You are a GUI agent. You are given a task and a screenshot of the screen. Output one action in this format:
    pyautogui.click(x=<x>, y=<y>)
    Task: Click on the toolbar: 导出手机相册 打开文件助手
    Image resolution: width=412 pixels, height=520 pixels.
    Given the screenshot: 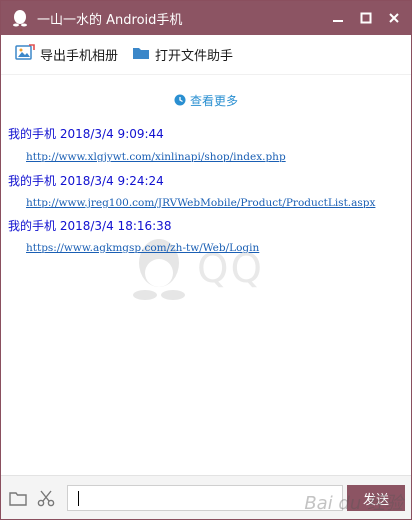 What is the action you would take?
    pyautogui.click(x=206, y=55)
    